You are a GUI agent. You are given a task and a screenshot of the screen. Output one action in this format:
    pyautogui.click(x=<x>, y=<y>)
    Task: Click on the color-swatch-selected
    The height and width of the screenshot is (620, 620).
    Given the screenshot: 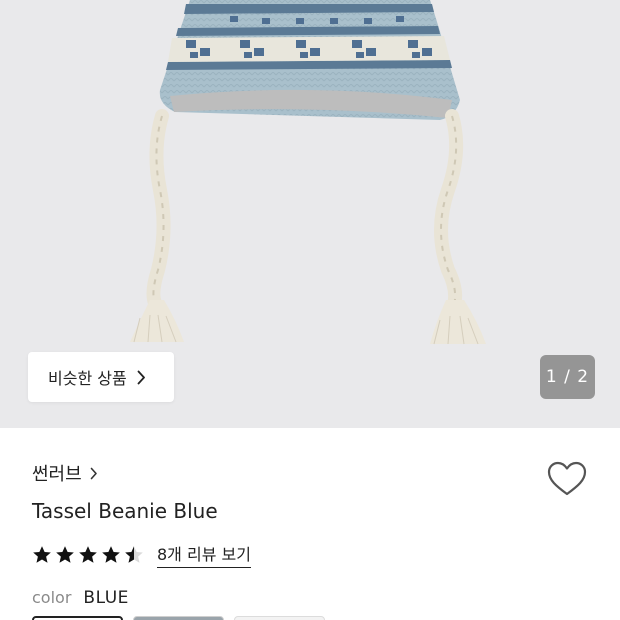 What is the action you would take?
    pyautogui.click(x=77, y=618)
    